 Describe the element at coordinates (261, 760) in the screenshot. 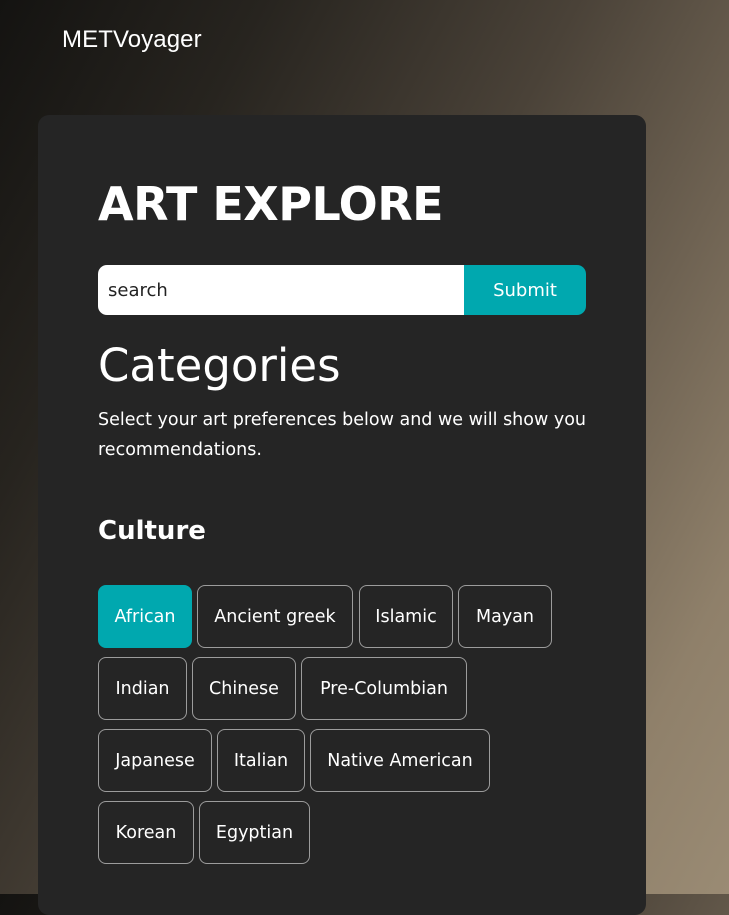

I see `chip-italian: Italian` at that location.